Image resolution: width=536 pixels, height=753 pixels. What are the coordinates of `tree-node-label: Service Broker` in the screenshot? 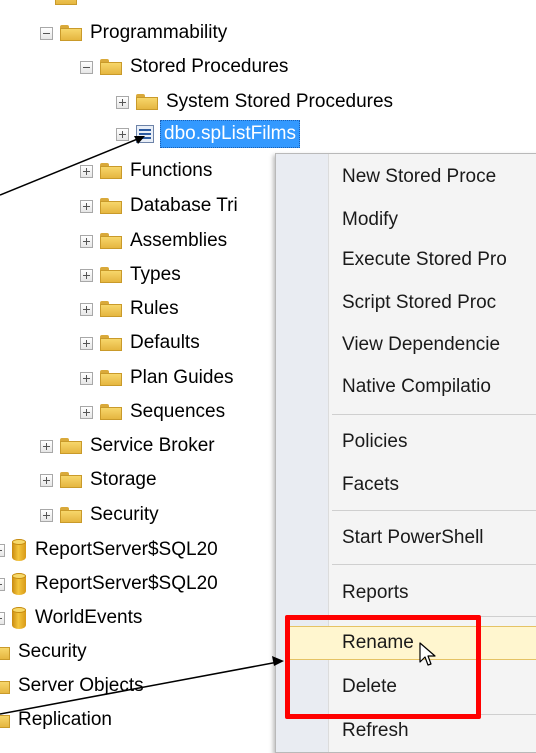 It's located at (152, 445).